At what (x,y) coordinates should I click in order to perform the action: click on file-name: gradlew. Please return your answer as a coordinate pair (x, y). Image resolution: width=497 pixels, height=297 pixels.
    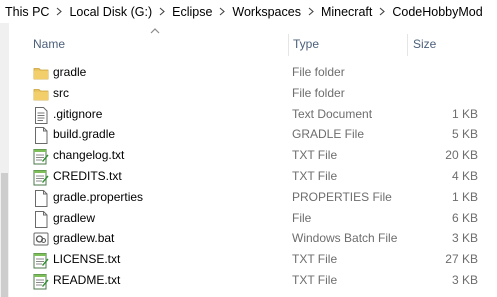
    Looking at the image, I should click on (74, 218).